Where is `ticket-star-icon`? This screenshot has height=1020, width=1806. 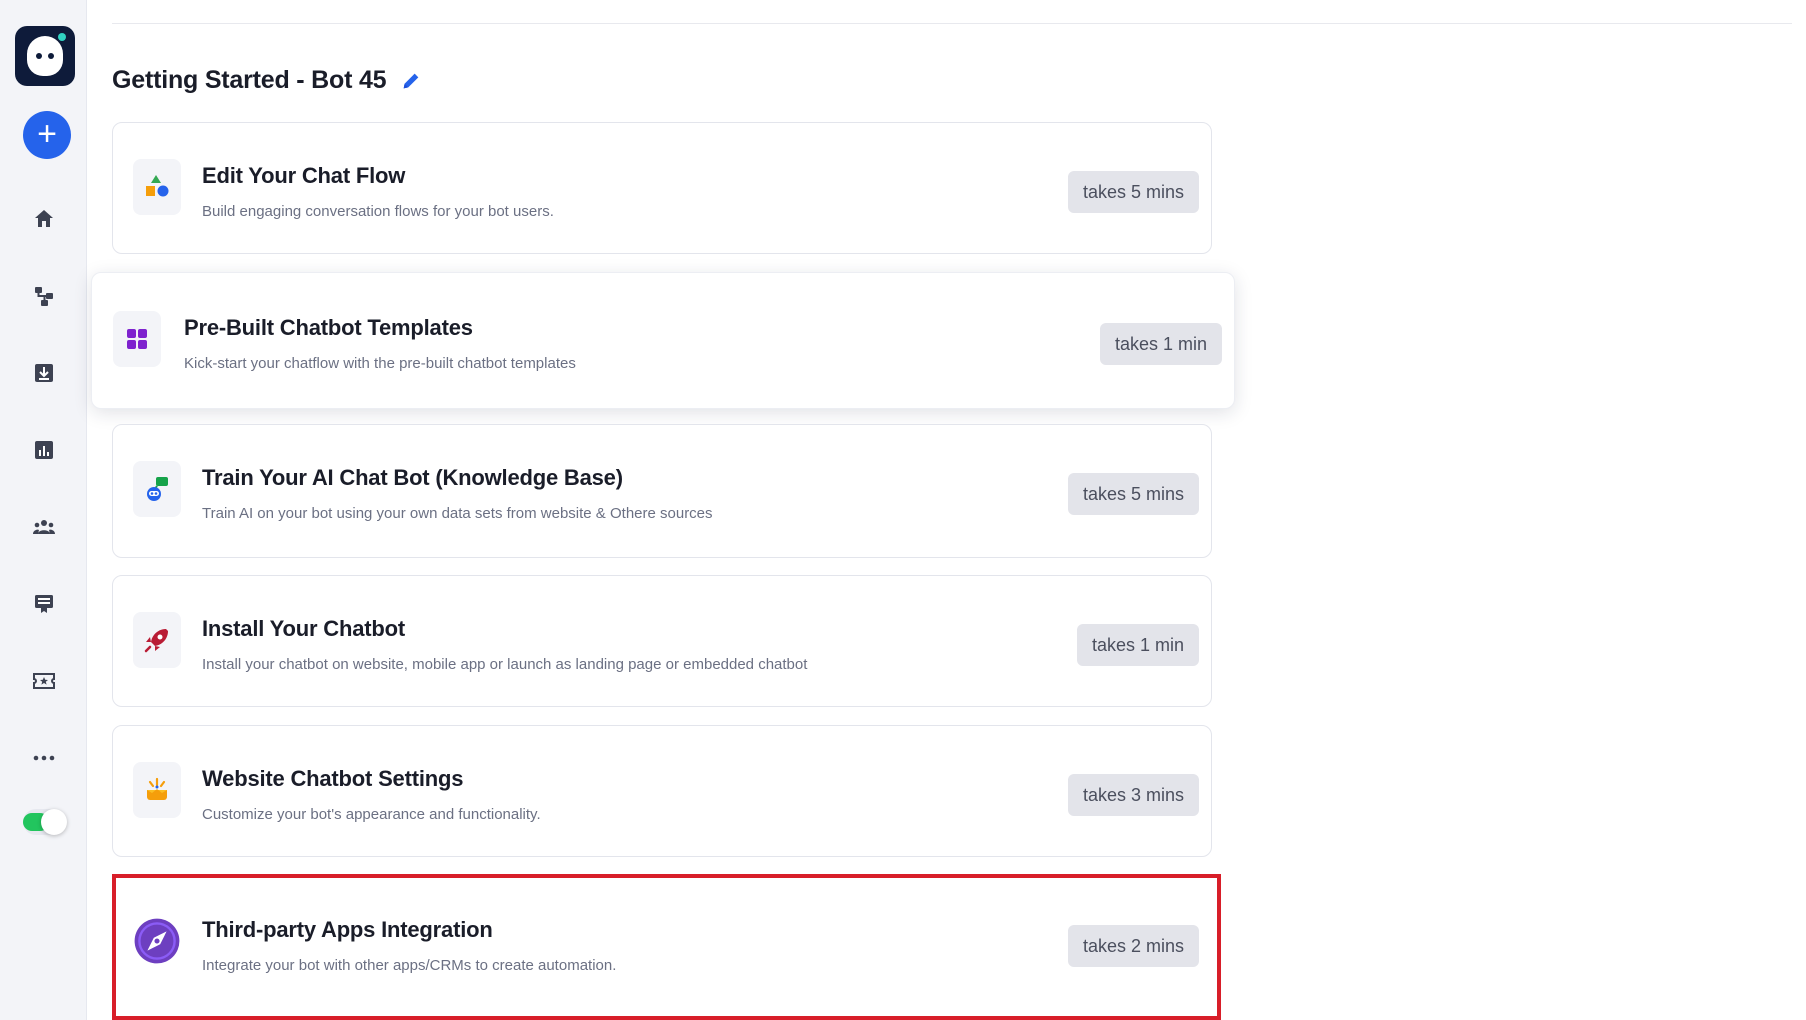
ticket-star-icon is located at coordinates (44, 681).